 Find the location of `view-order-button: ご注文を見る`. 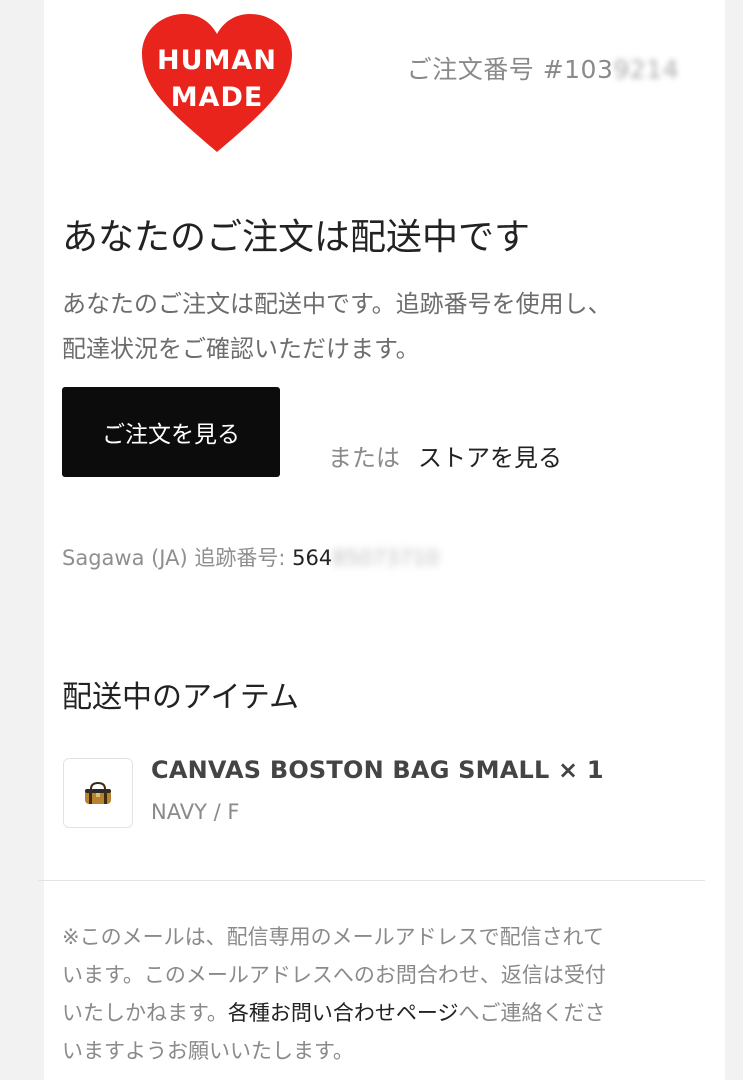

view-order-button: ご注文を見る is located at coordinates (171, 432).